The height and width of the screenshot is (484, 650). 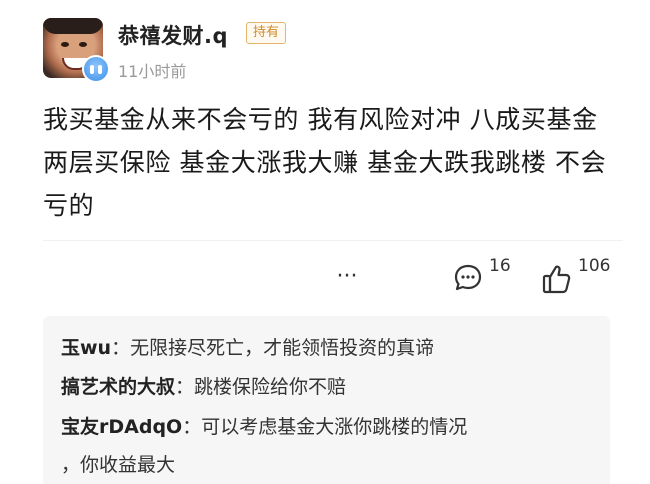 I want to click on post-time: 11小时前, so click(x=152, y=71).